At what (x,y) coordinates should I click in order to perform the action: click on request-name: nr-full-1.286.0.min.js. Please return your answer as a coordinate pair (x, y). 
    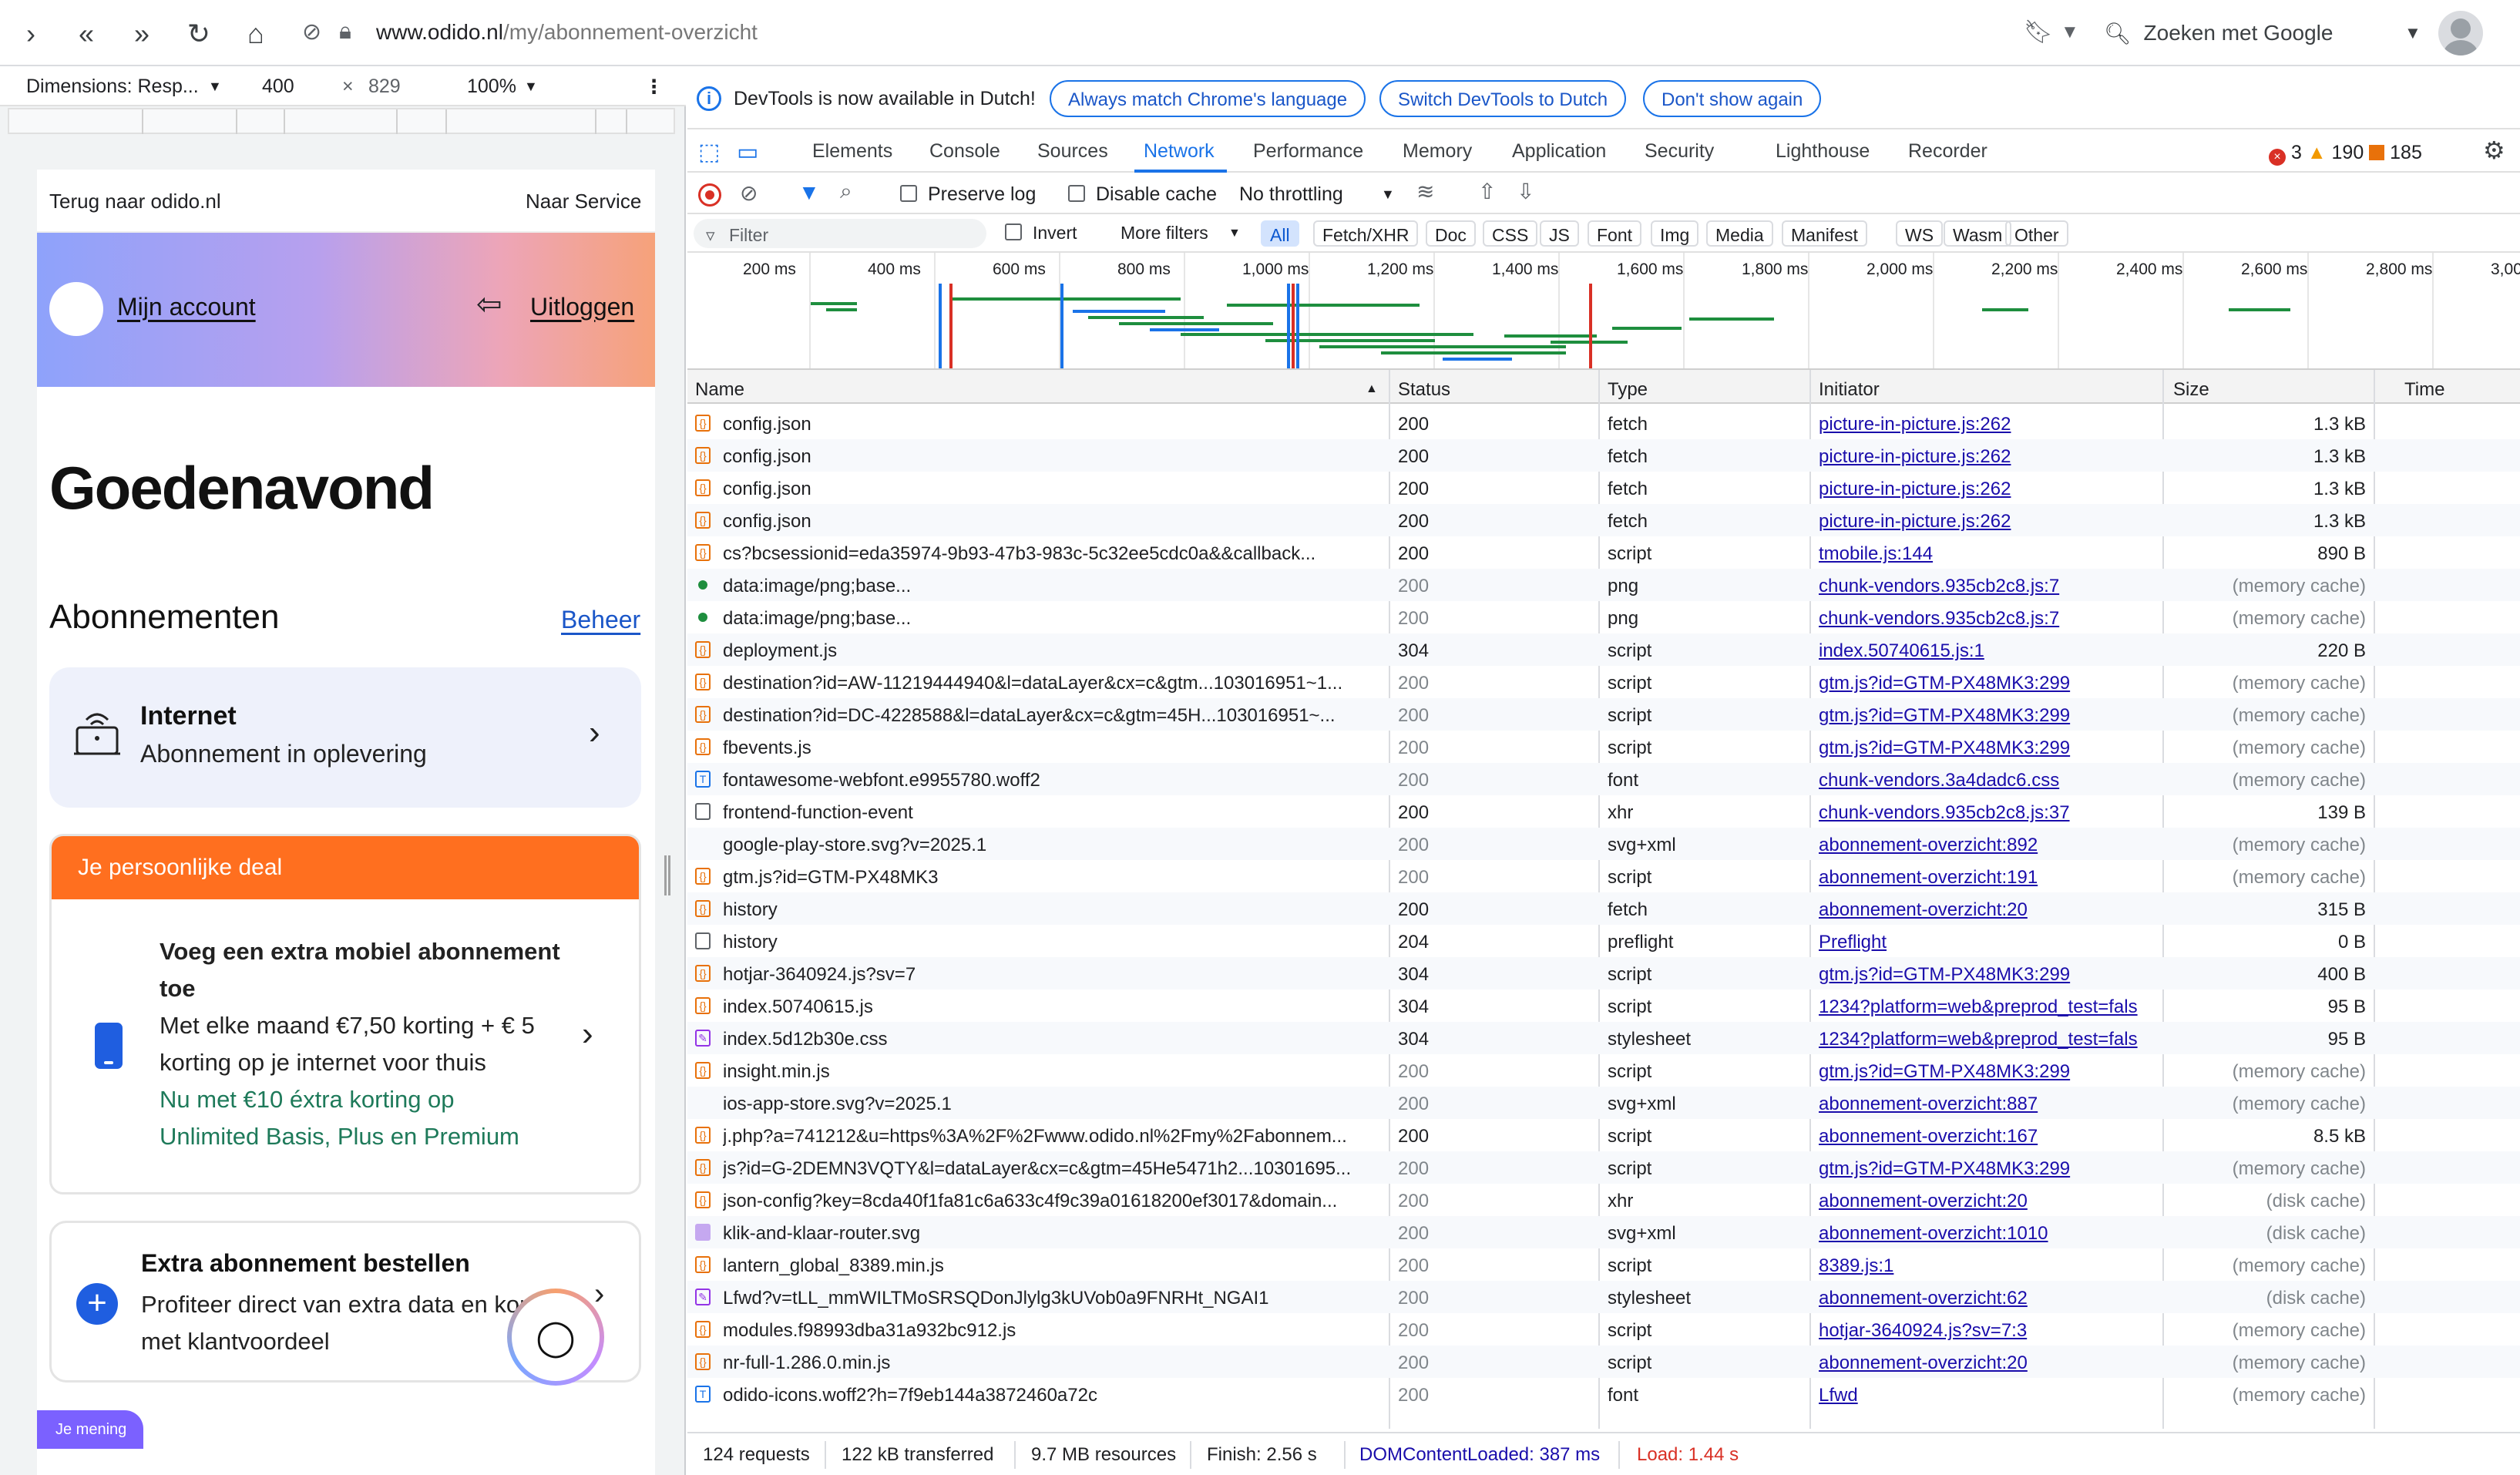
    Looking at the image, I should click on (1051, 1363).